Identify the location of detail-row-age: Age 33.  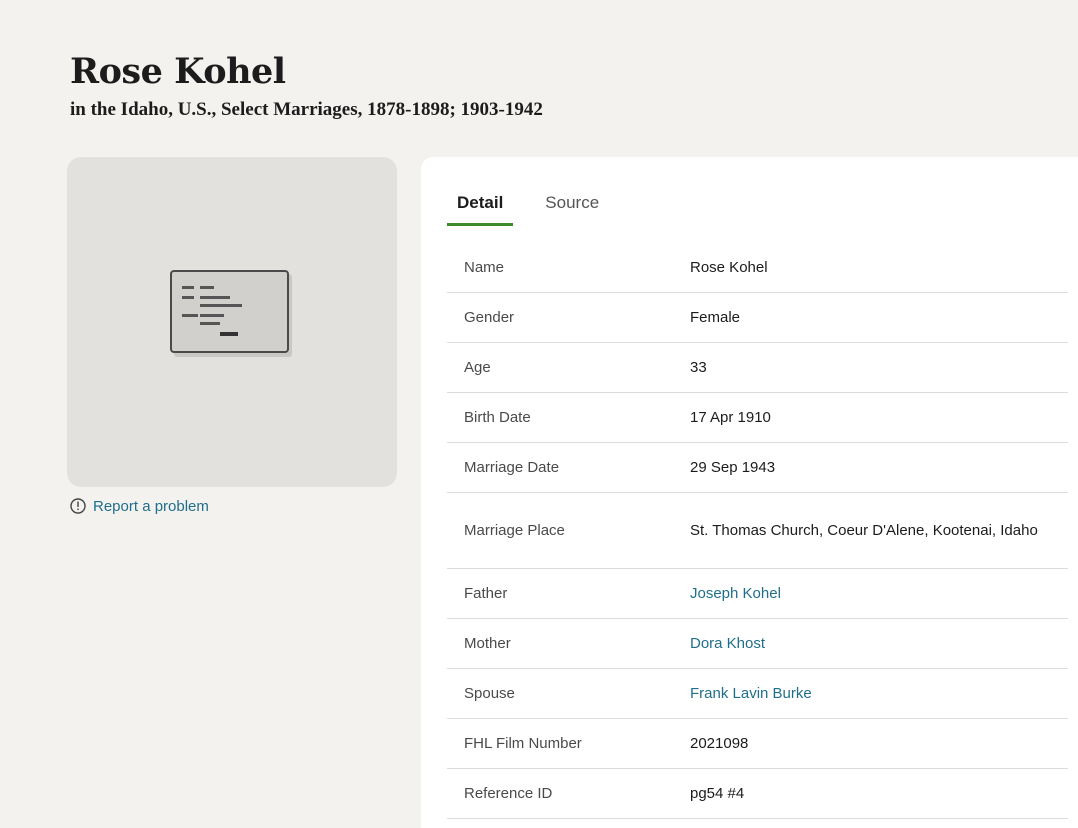
(757, 368).